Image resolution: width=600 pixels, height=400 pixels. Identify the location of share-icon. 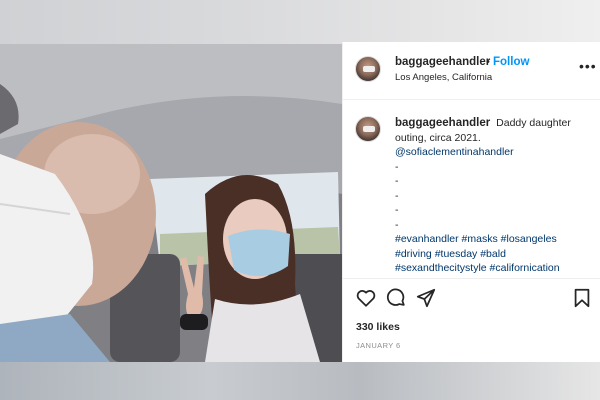
(426, 298).